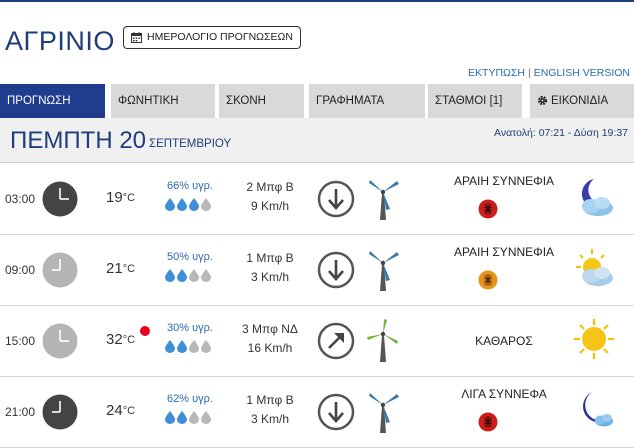 Image resolution: width=634 pixels, height=448 pixels. What do you see at coordinates (60, 41) in the screenshot?
I see `page-title: ΑΓΡΙΝΙΟ` at bounding box center [60, 41].